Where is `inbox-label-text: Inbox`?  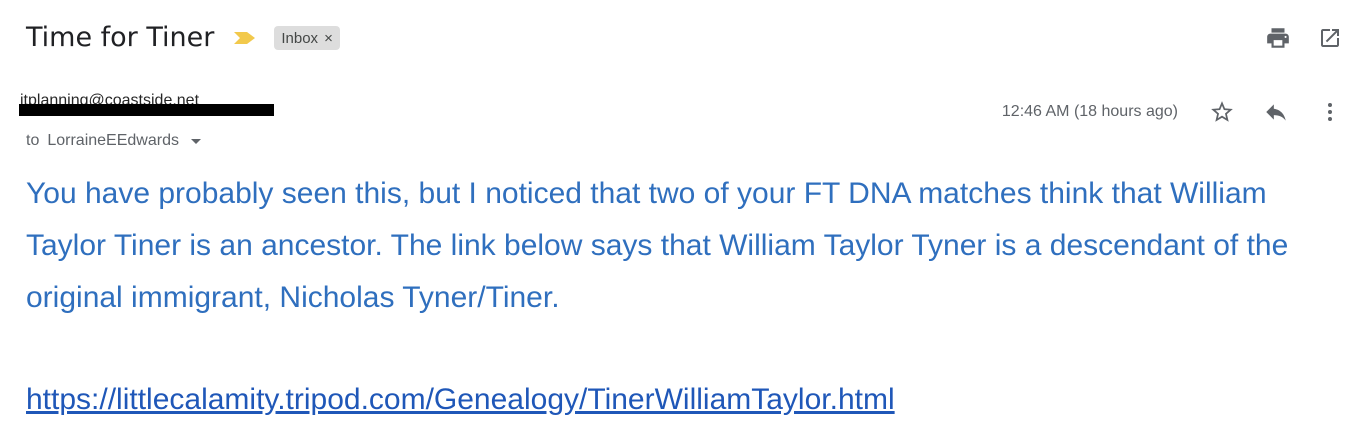 inbox-label-text: Inbox is located at coordinates (300, 38).